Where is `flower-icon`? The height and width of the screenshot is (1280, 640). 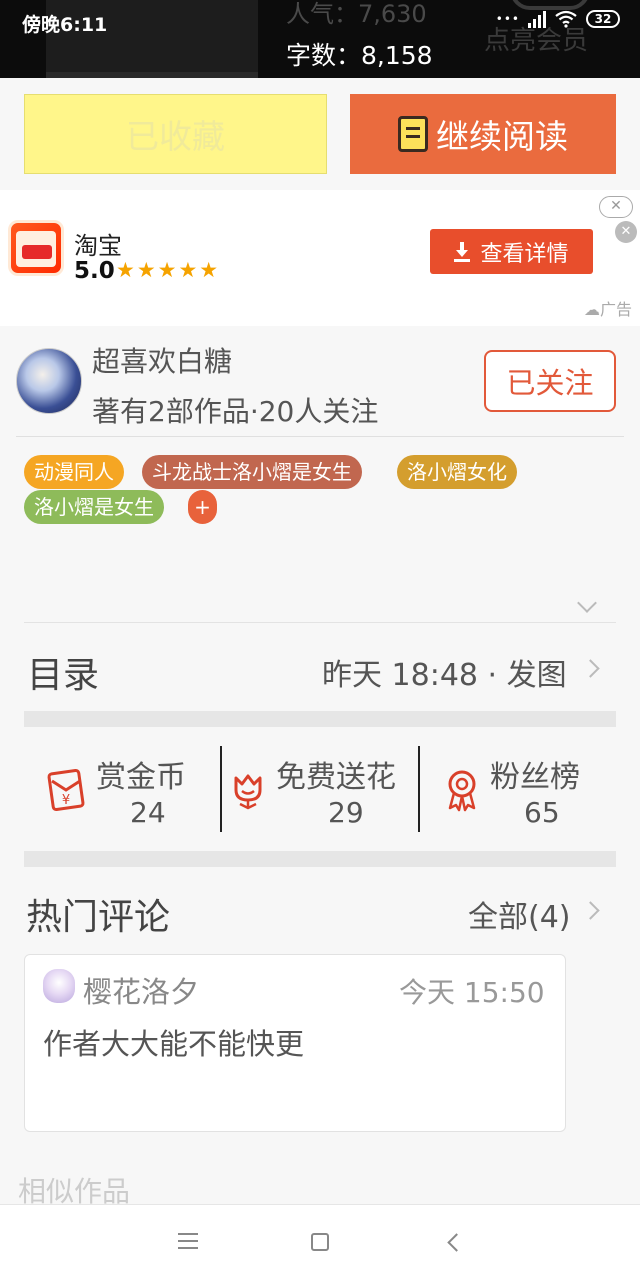
flower-icon is located at coordinates (248, 792).